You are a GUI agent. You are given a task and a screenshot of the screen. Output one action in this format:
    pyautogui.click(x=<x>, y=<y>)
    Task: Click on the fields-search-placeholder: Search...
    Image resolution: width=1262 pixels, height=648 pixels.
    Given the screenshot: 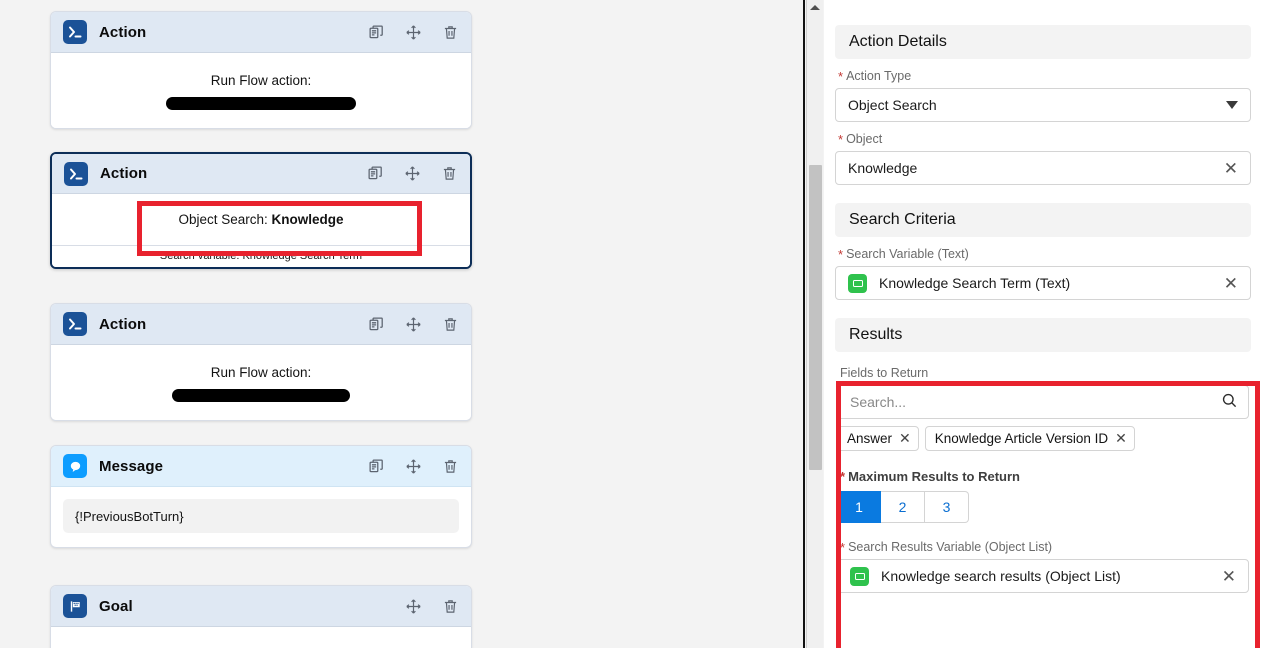 What is the action you would take?
    pyautogui.click(x=878, y=402)
    